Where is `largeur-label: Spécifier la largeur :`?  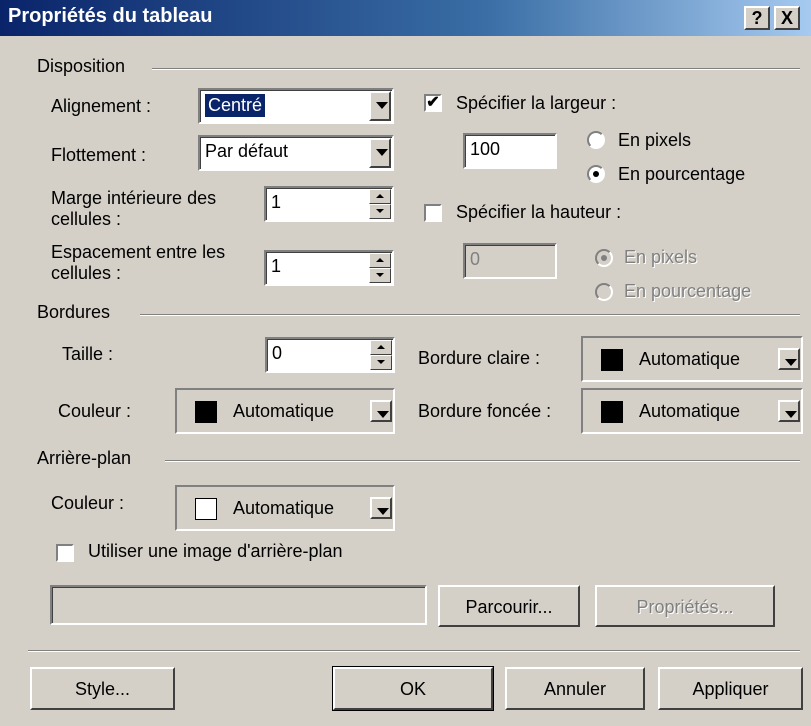
largeur-label: Spécifier la largeur : is located at coordinates (536, 103).